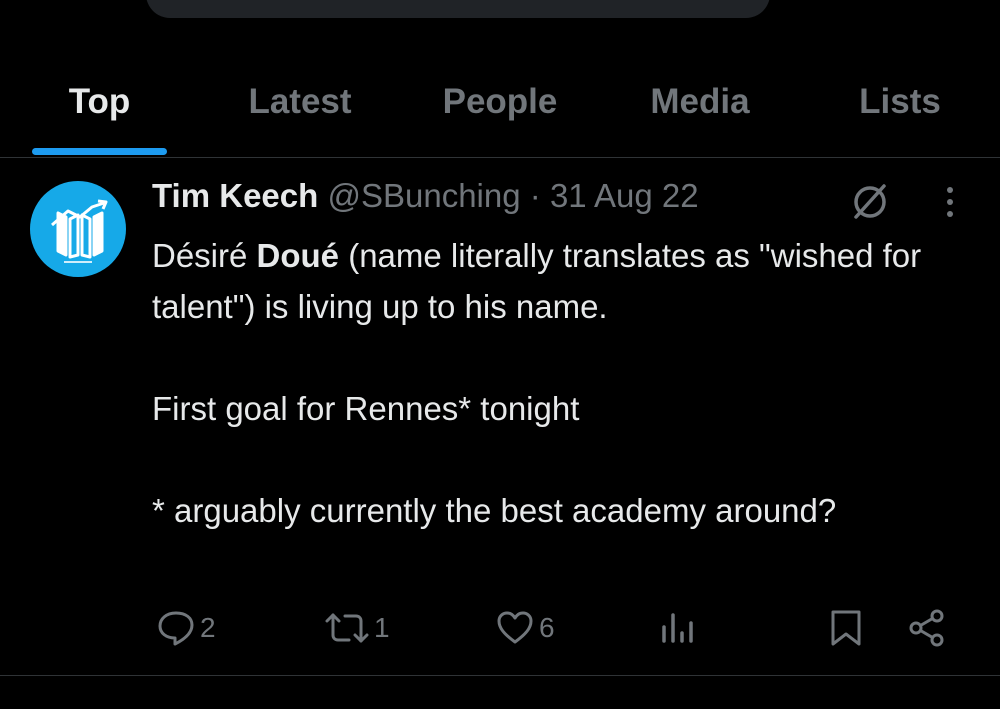 This screenshot has width=1000, height=709. I want to click on reply-count: 2, so click(208, 627).